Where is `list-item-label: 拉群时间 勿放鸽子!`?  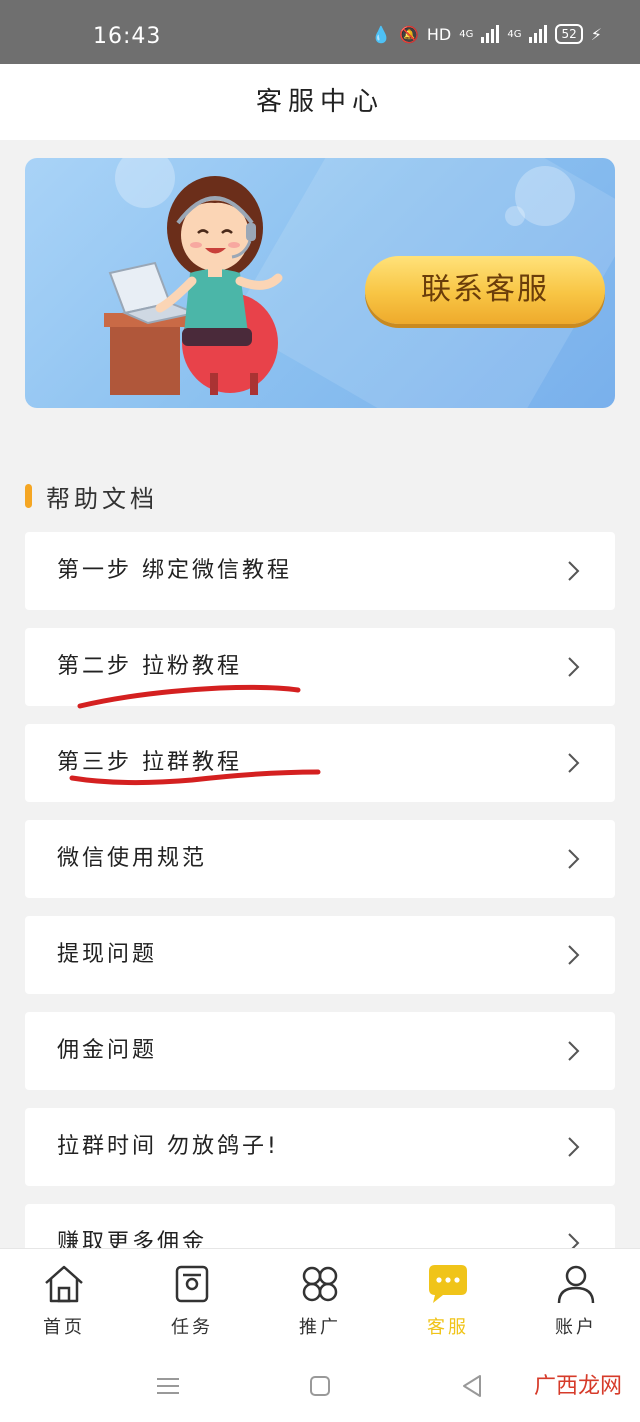 list-item-label: 拉群时间 勿放鸽子! is located at coordinates (168, 1146).